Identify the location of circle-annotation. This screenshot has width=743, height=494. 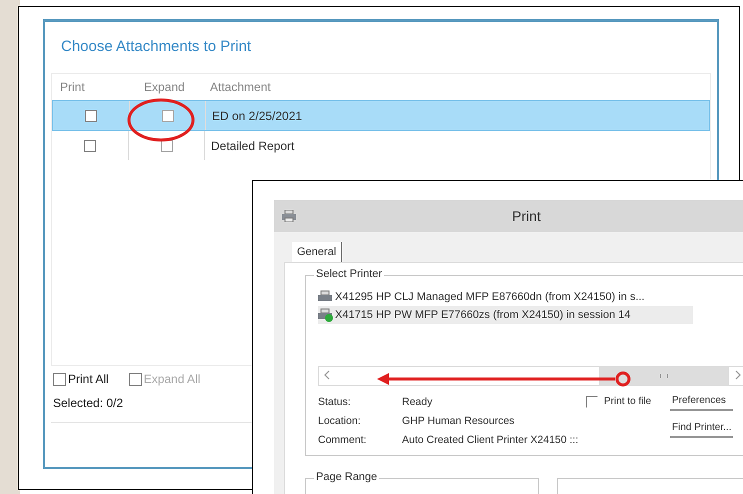
(161, 120).